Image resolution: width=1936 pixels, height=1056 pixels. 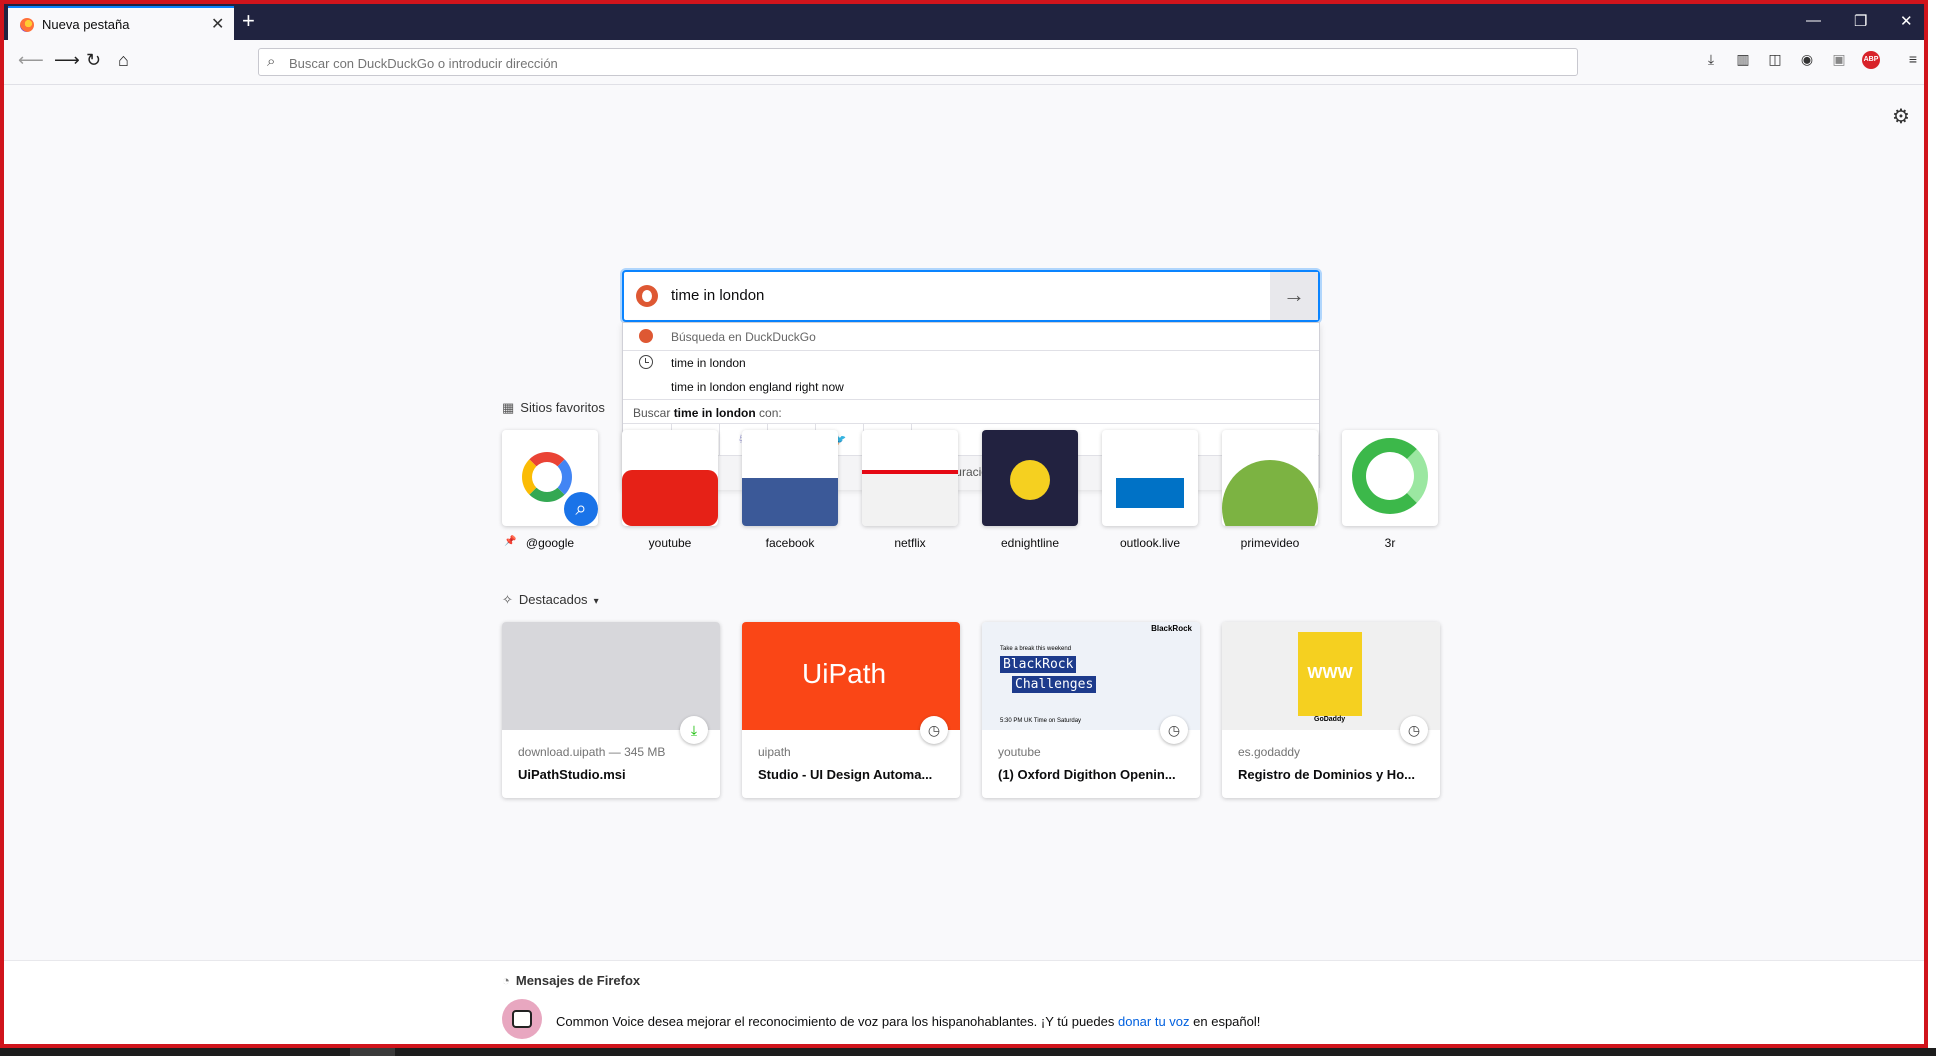 What do you see at coordinates (1150, 543) in the screenshot?
I see `top-site-label: outlook.live` at bounding box center [1150, 543].